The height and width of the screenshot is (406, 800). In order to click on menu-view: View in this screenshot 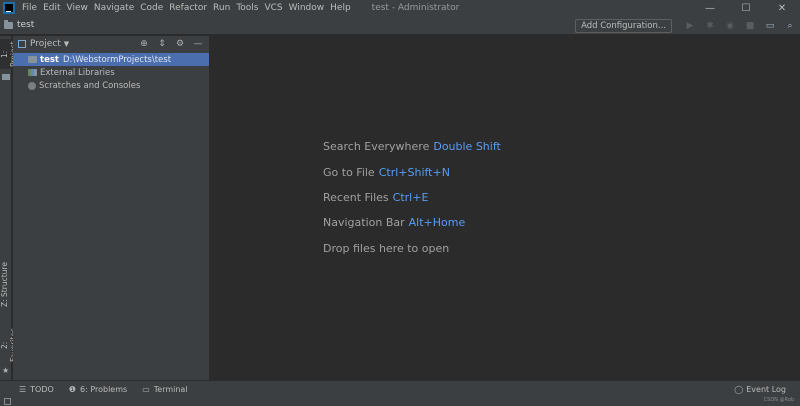, I will do `click(77, 8)`.